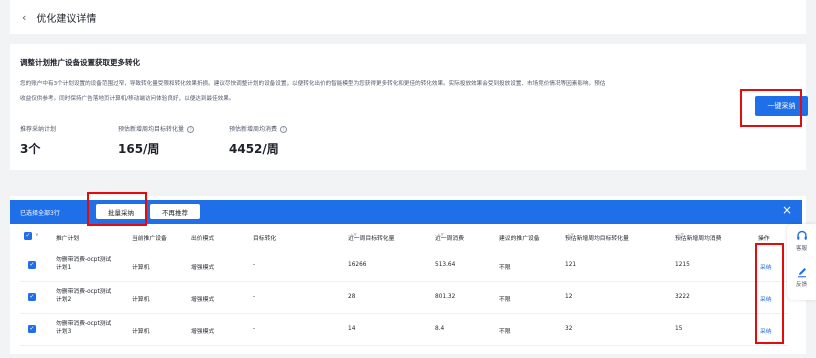 This screenshot has height=358, width=816. Describe the element at coordinates (352, 329) in the screenshot. I see `conversion-cell: 14` at that location.